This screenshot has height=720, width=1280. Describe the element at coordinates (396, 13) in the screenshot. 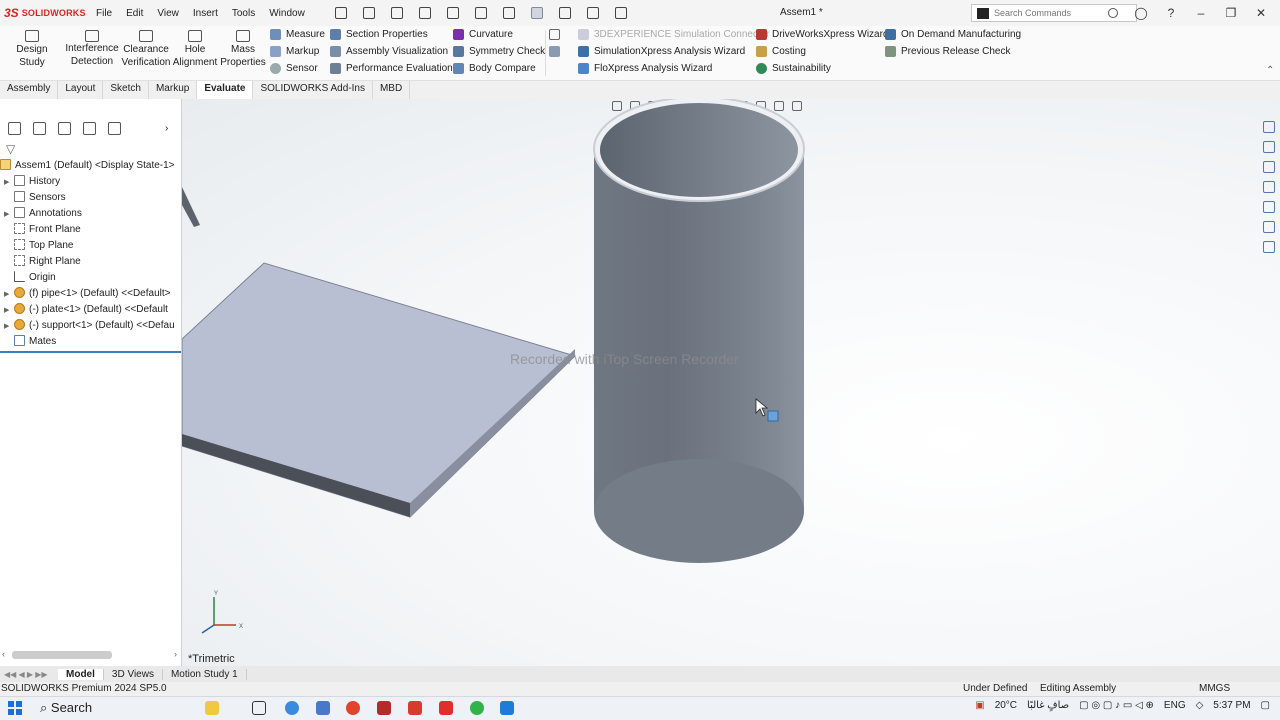

I see `open-icon` at that location.